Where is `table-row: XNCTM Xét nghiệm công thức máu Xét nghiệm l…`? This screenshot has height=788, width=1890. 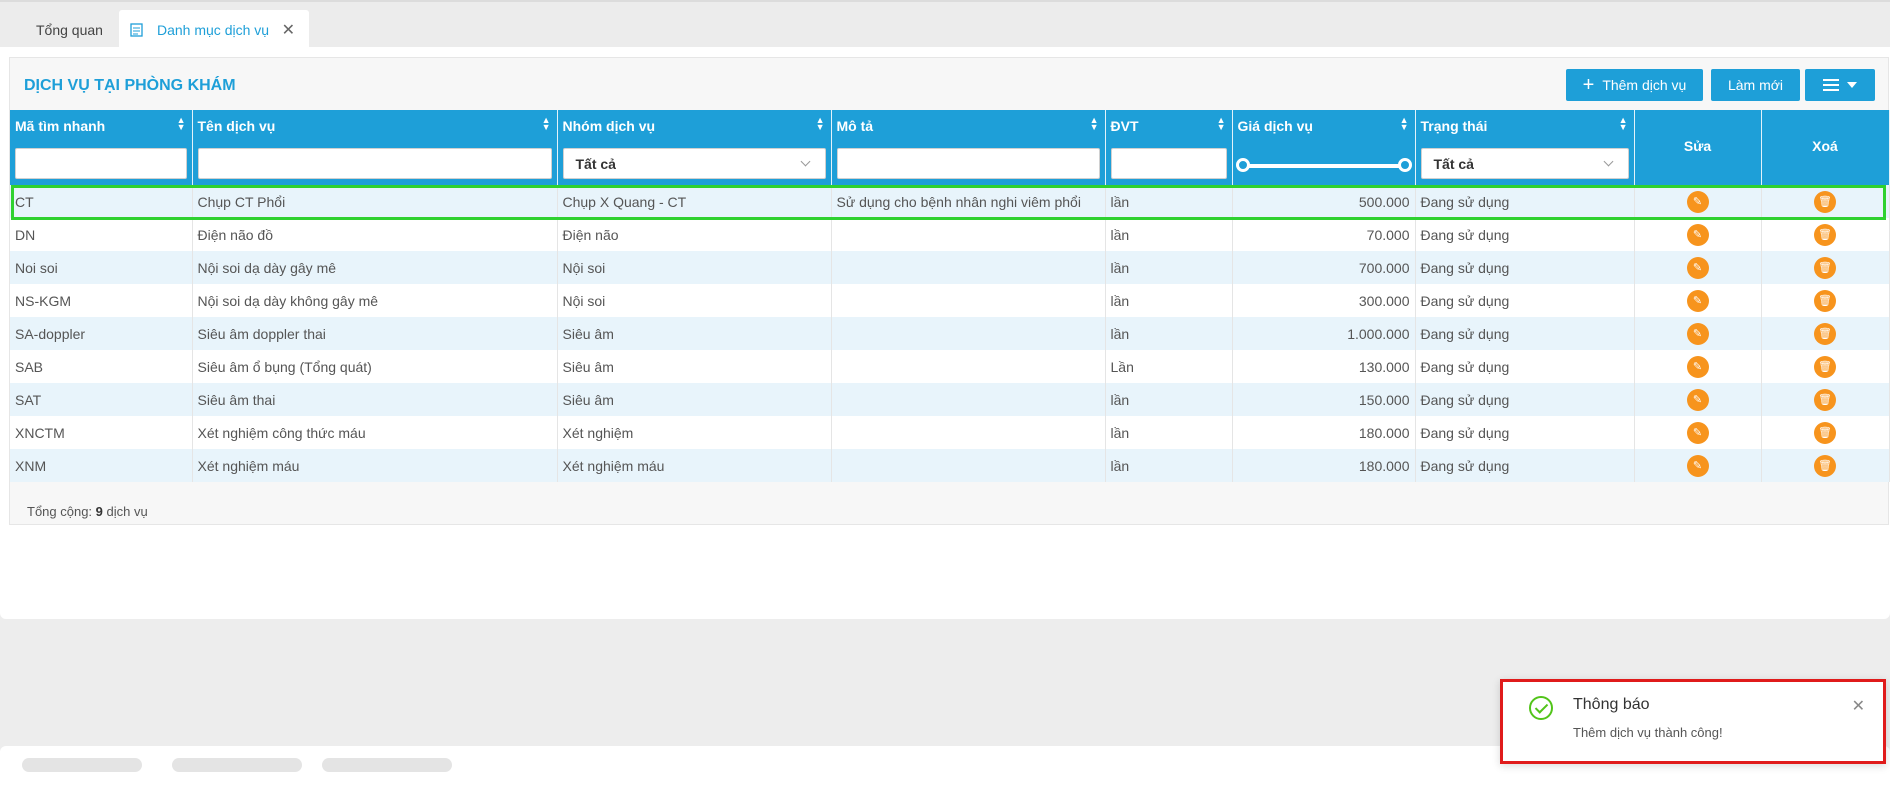 table-row: XNCTM Xét nghiệm công thức máu Xét nghiệm l… is located at coordinates (950, 432).